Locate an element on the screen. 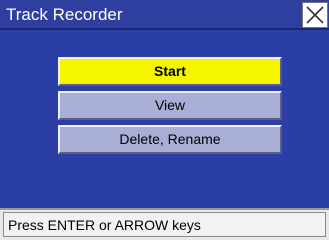  delete-rename-button: Delete, Rename is located at coordinates (170, 139).